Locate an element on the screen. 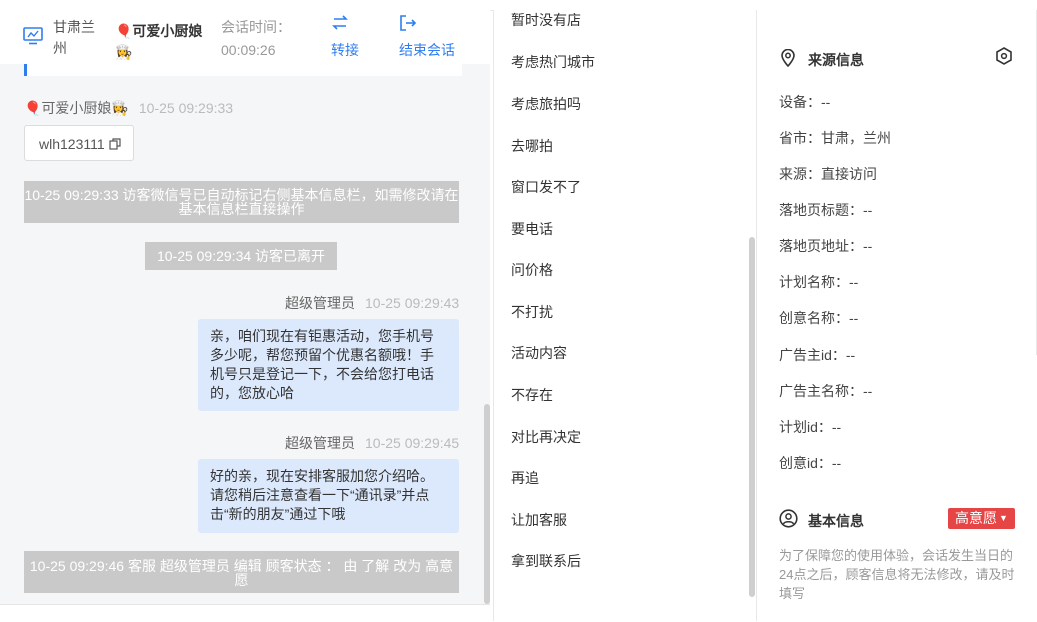 The image size is (1037, 622). swap-icon is located at coordinates (340, 23).